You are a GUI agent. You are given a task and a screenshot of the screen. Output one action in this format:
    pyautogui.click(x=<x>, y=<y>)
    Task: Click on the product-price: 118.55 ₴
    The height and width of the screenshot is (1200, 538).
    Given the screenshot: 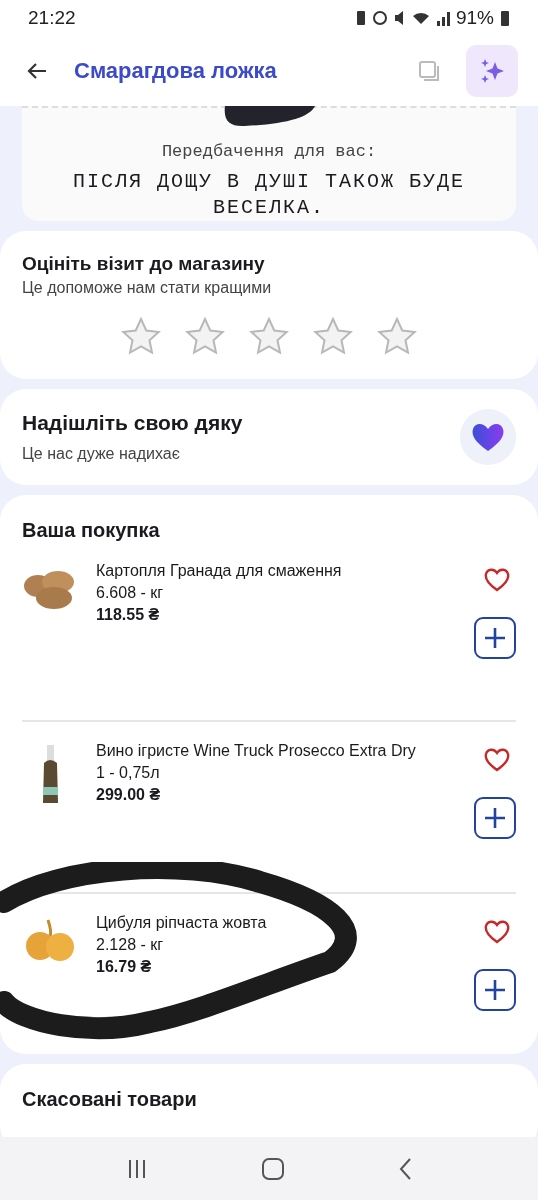 What is the action you would take?
    pyautogui.click(x=128, y=615)
    